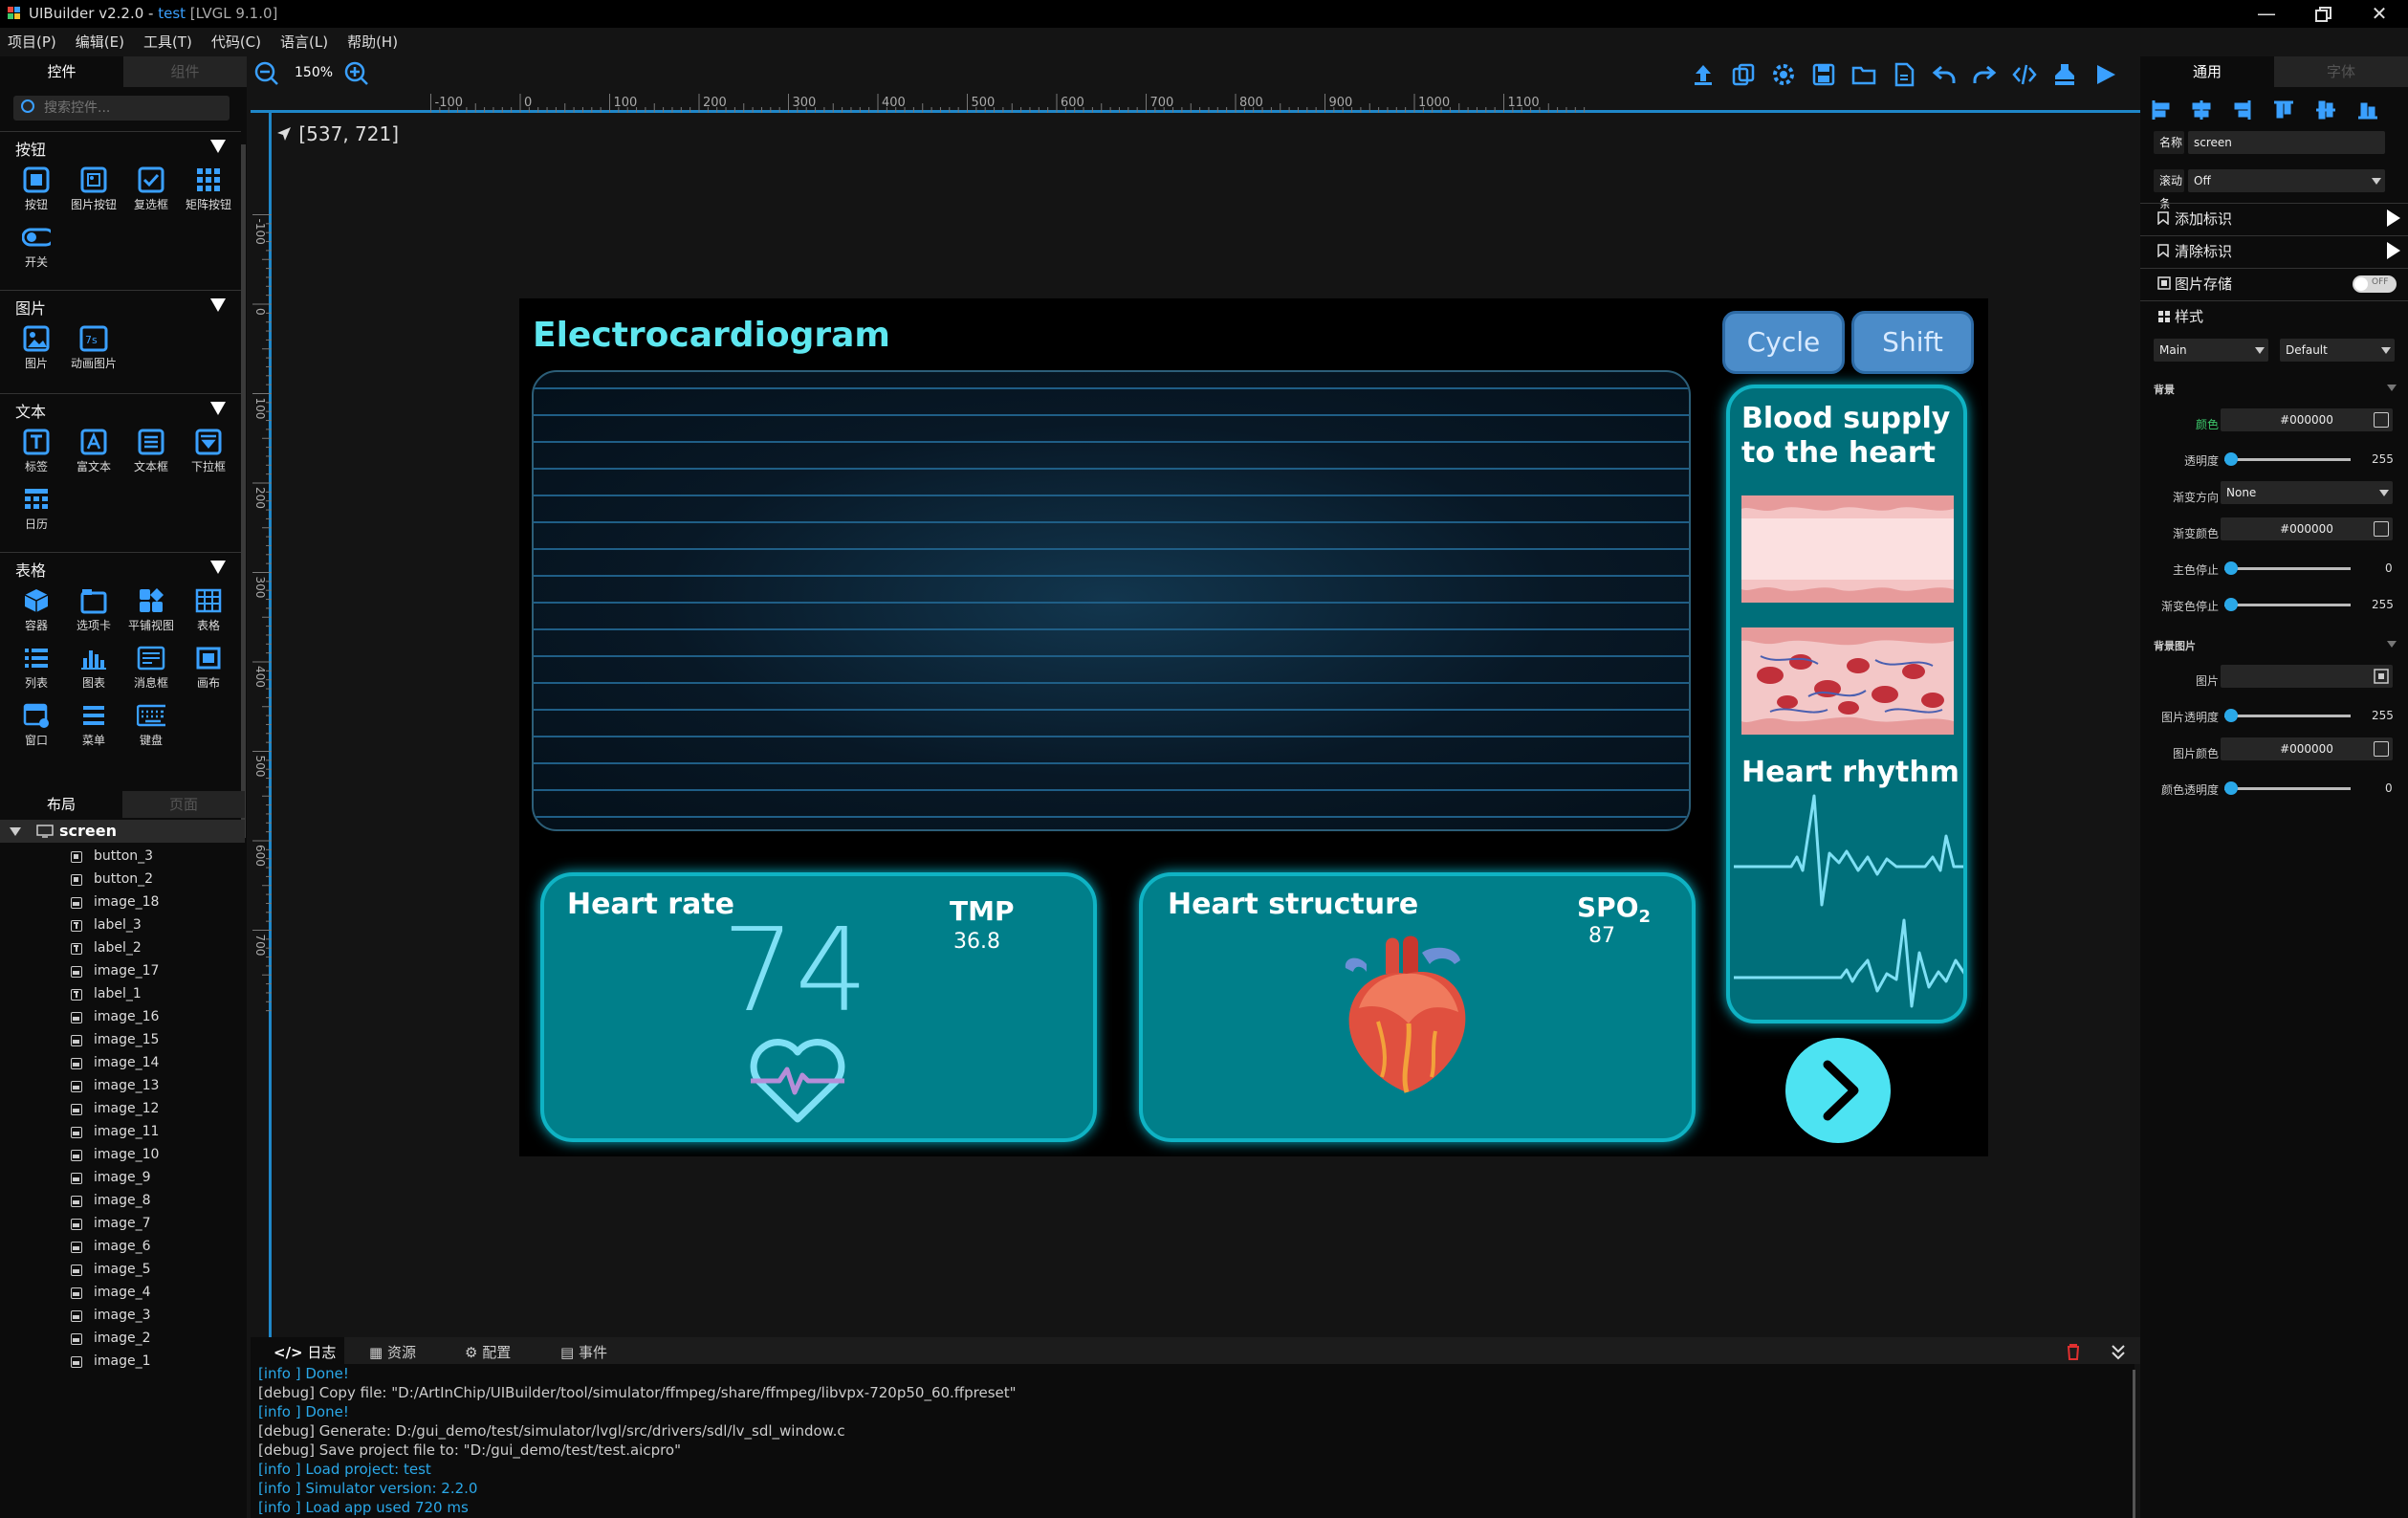  Describe the element at coordinates (62, 71) in the screenshot. I see `tab-widgets: 控件` at that location.